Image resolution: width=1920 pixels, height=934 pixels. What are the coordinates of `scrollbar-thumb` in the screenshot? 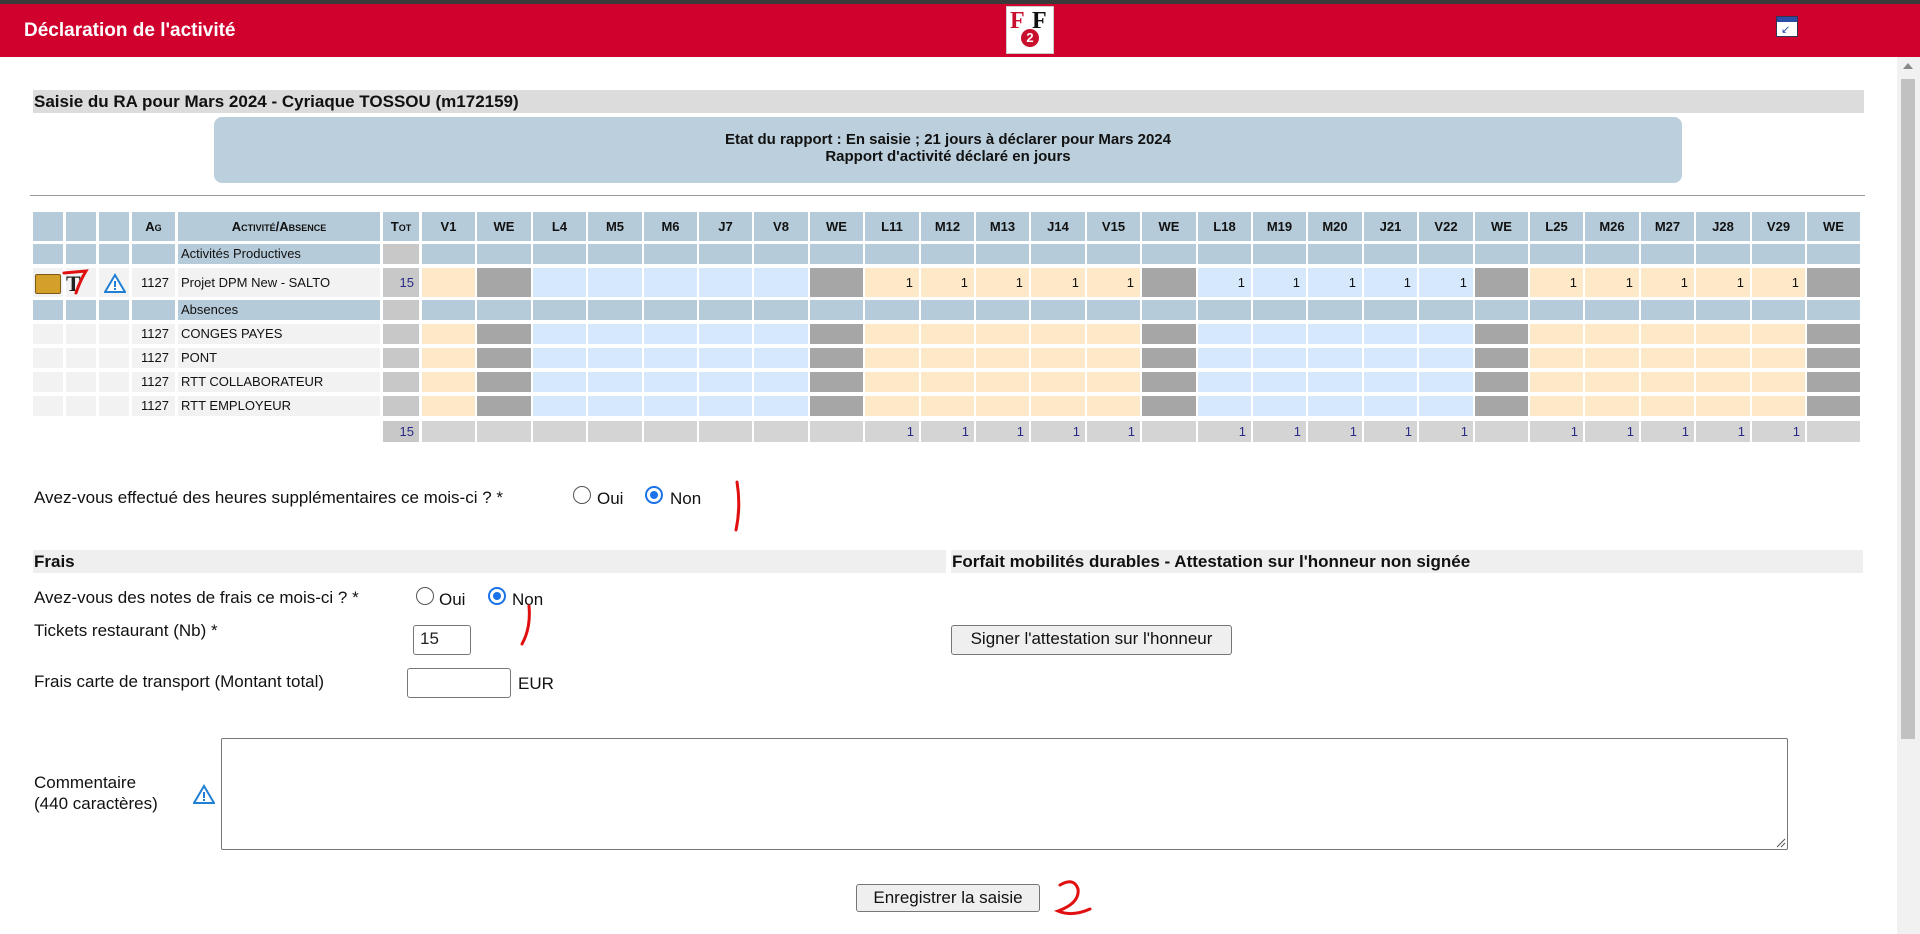 It's located at (1908, 409).